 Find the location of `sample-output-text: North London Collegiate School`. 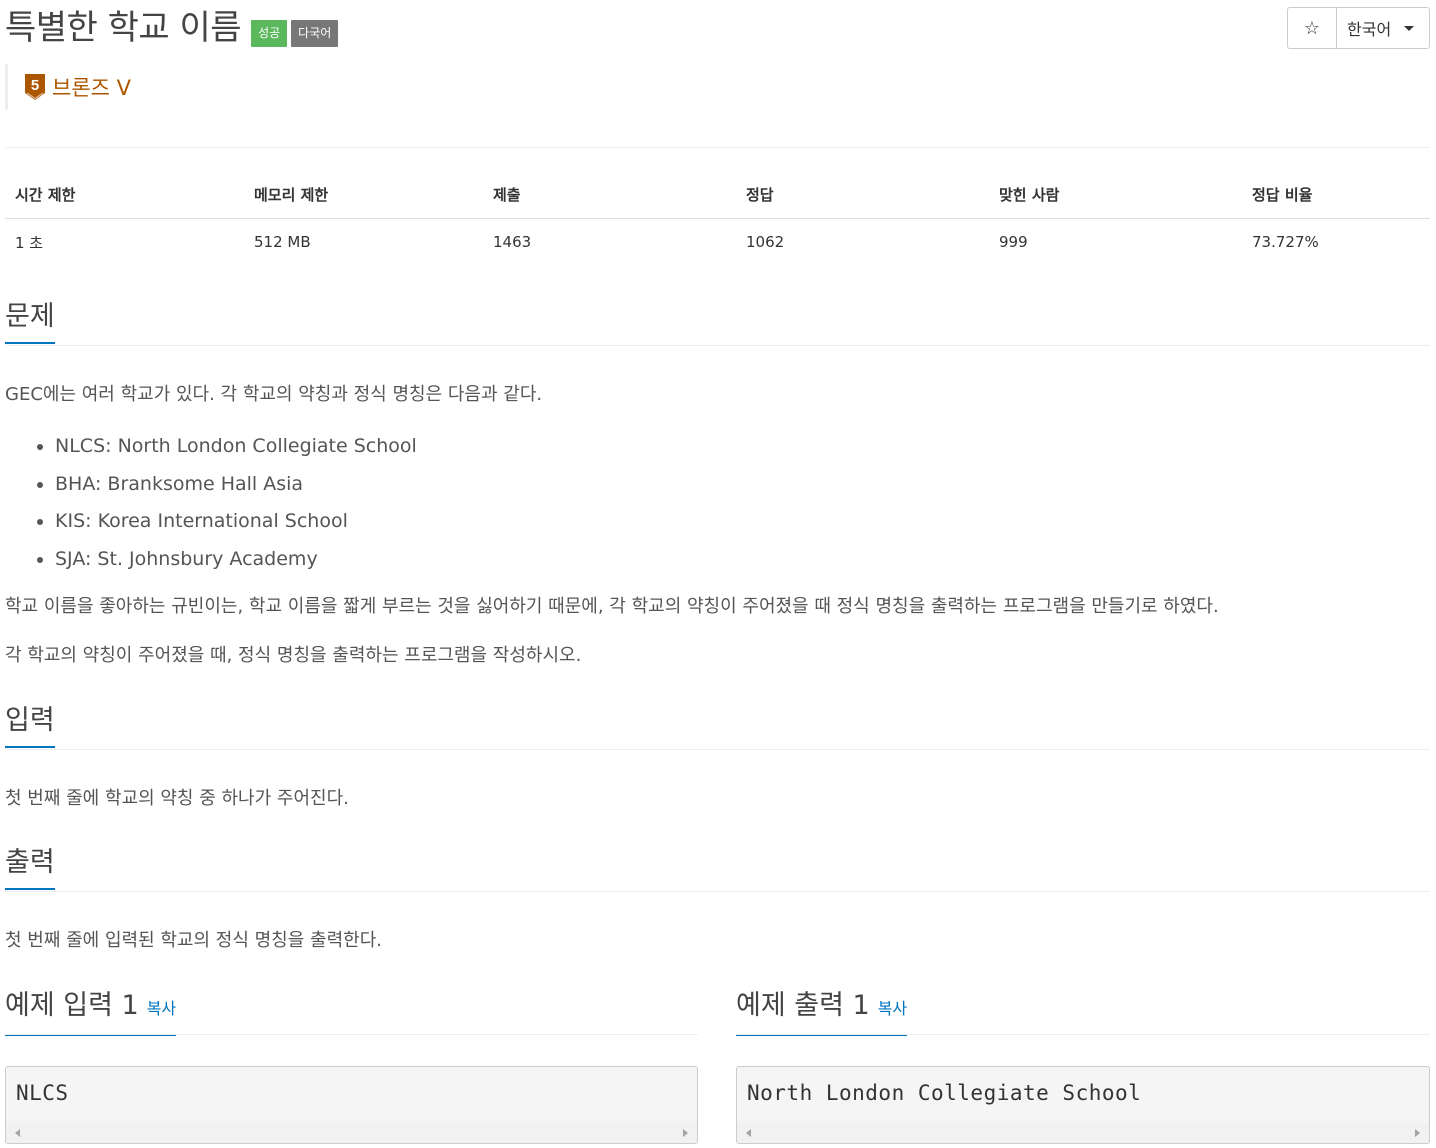

sample-output-text: North London Collegiate School is located at coordinates (944, 1093).